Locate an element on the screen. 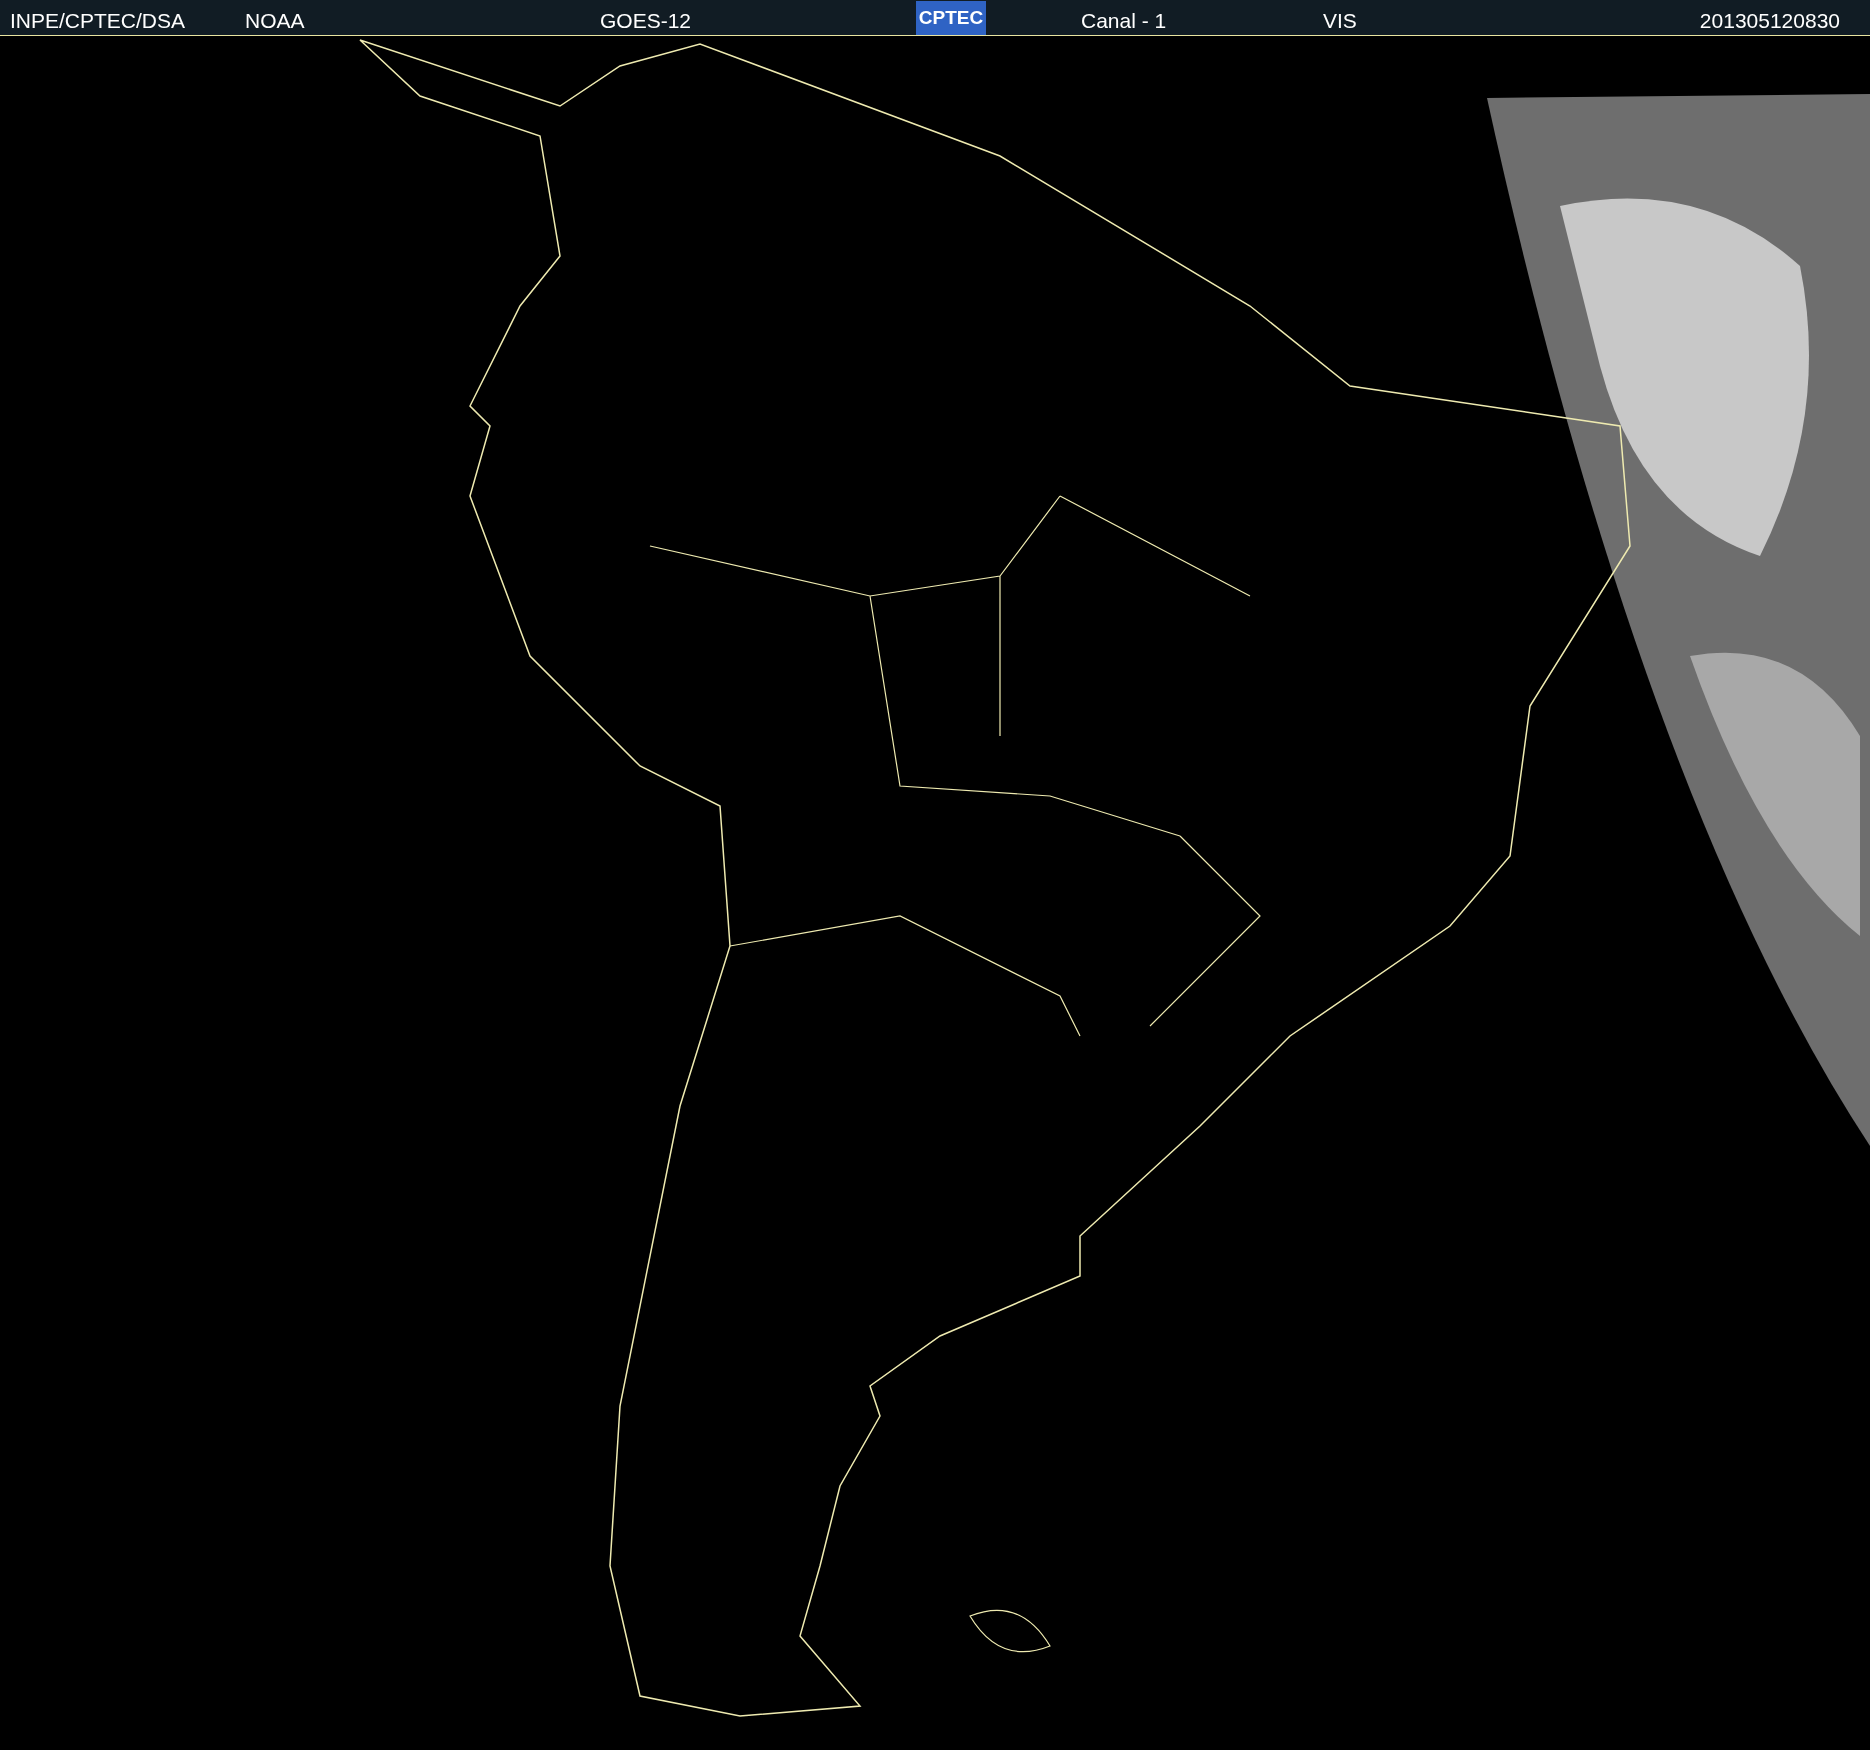 The width and height of the screenshot is (1870, 1750). satellite-label: GOES-12 is located at coordinates (646, 21).